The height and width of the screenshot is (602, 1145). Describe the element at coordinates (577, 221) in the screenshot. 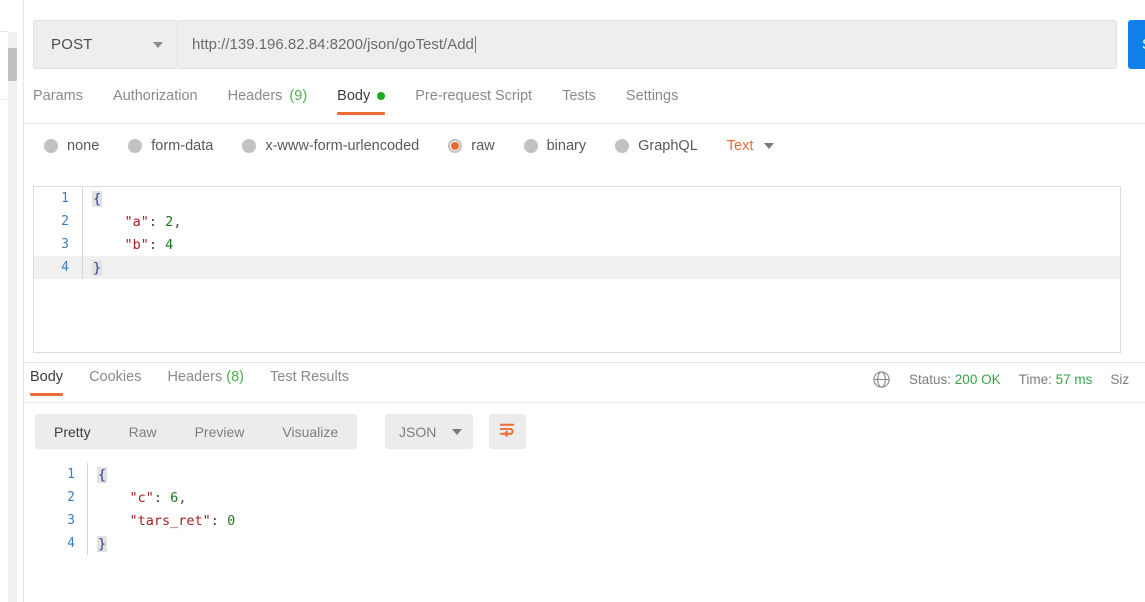

I see `code-line: 2 "a": 2,` at that location.